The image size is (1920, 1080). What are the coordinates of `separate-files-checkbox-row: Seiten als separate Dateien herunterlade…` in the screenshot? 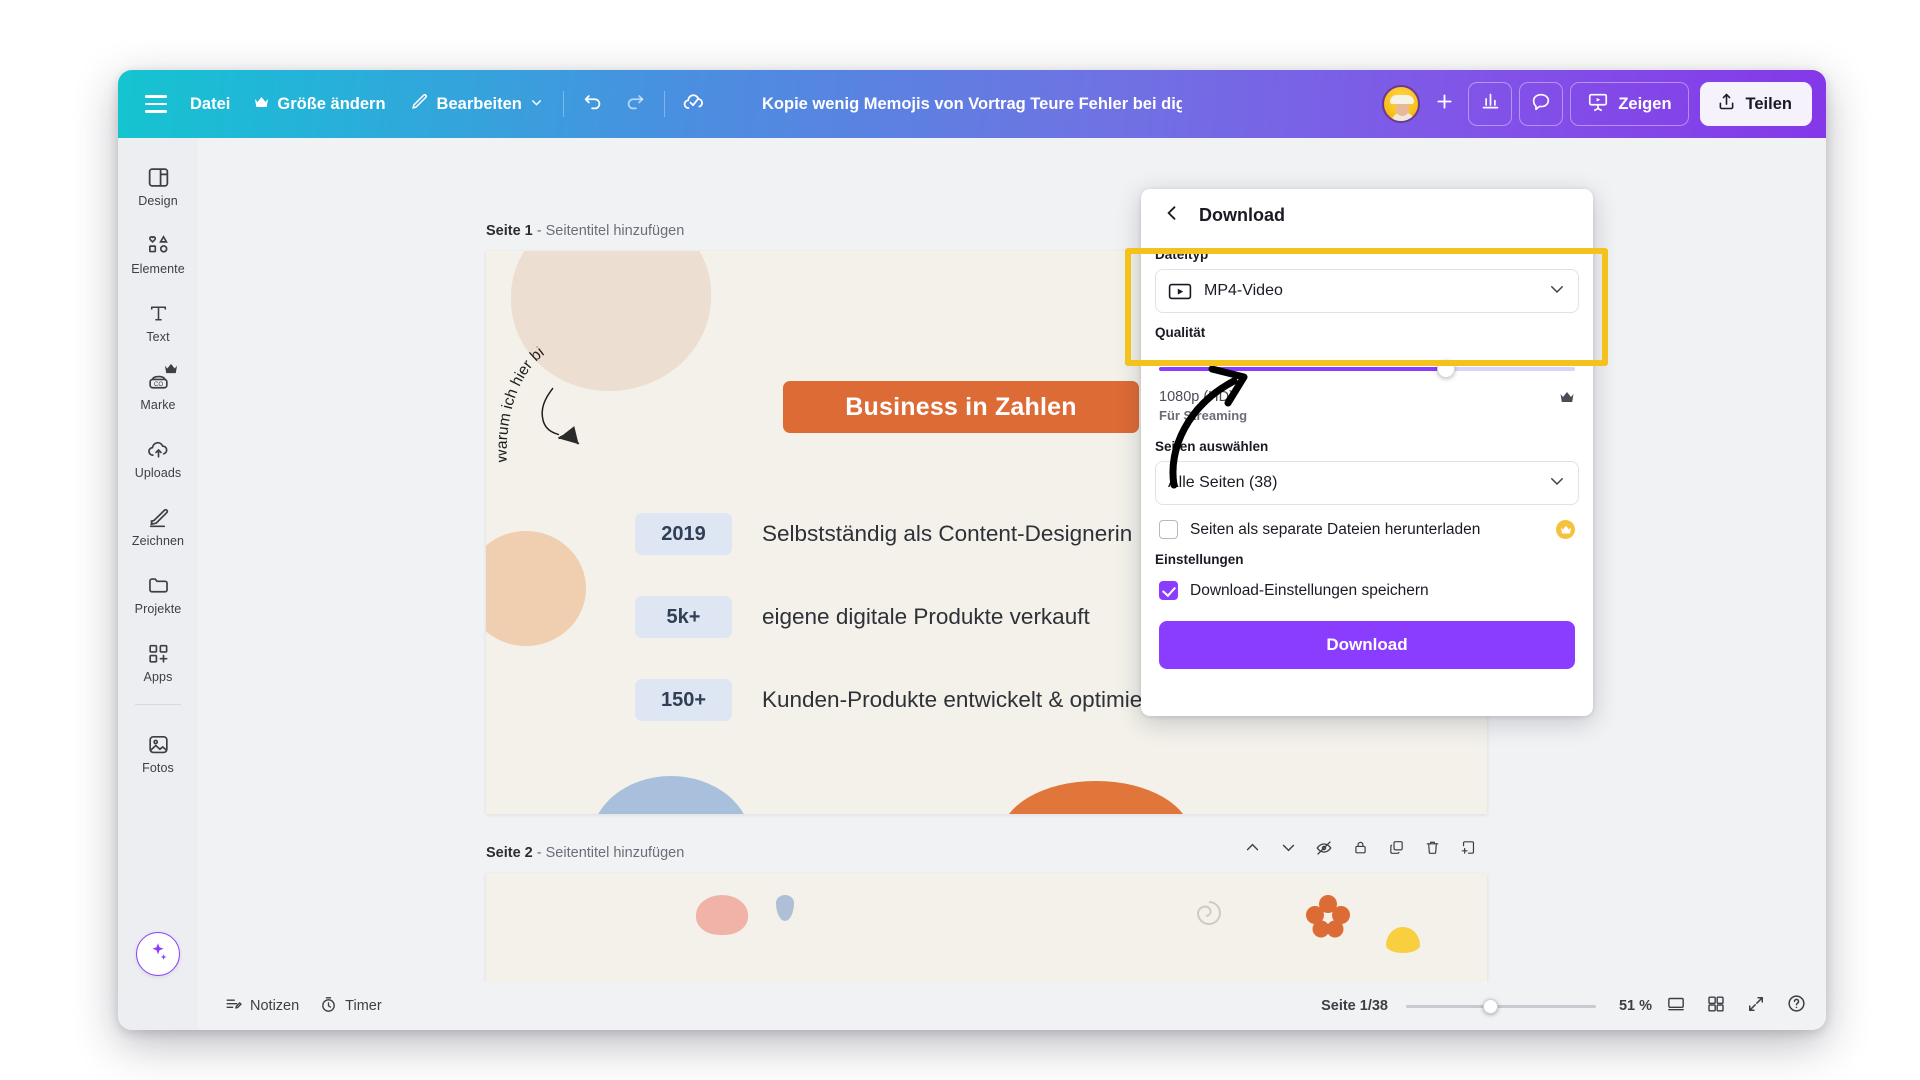 It's located at (1367, 529).